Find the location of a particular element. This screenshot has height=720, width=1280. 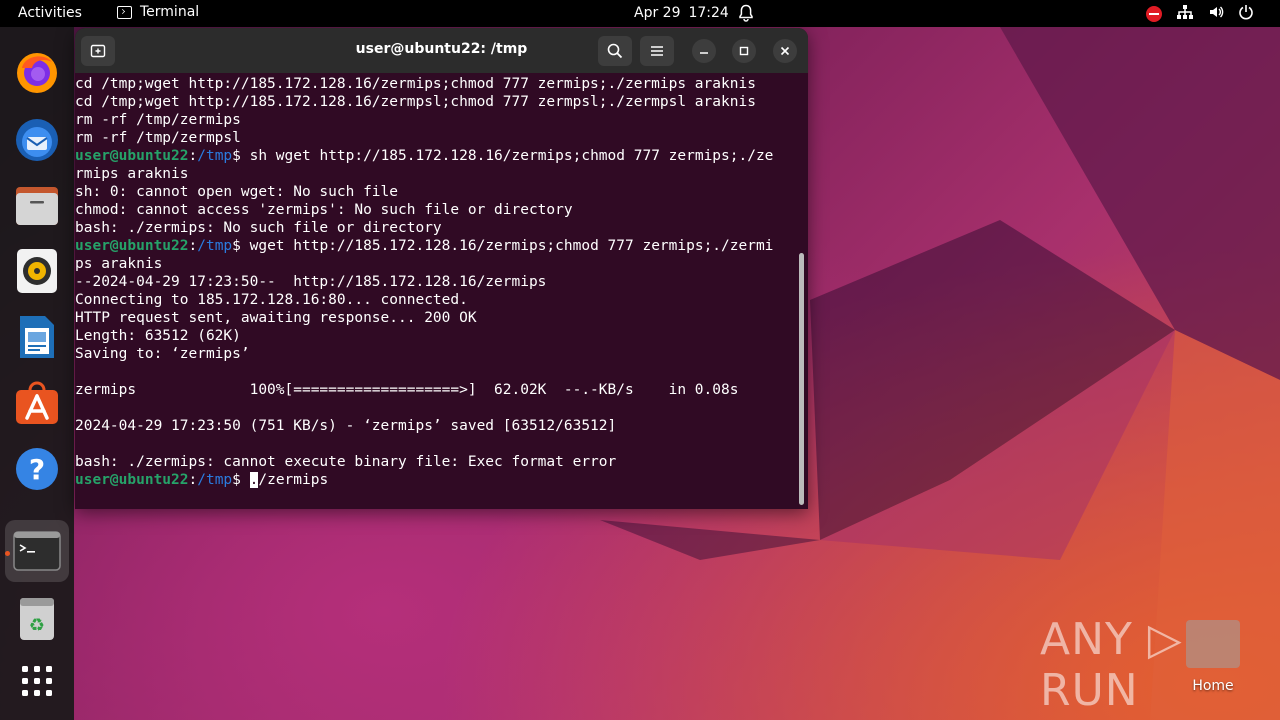

terminal-line: rmips araknis is located at coordinates (441, 174).